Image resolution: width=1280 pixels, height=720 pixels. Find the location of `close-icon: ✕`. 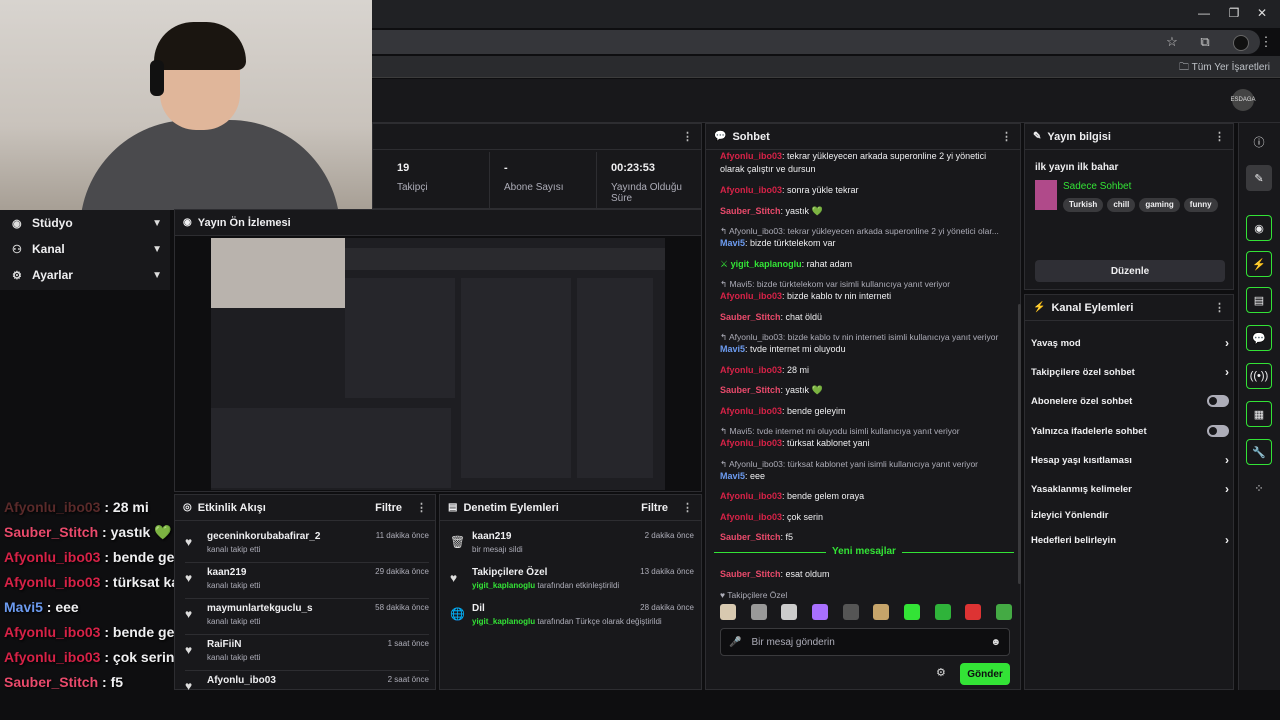

close-icon: ✕ is located at coordinates (1262, 13).